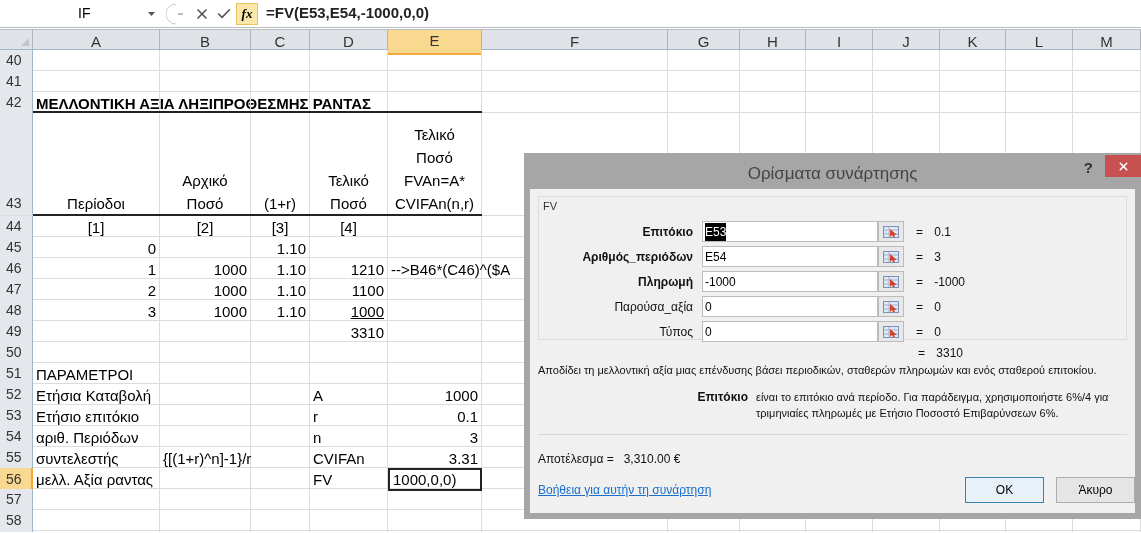 This screenshot has height=533, width=1141. I want to click on column-header: I, so click(839, 42).